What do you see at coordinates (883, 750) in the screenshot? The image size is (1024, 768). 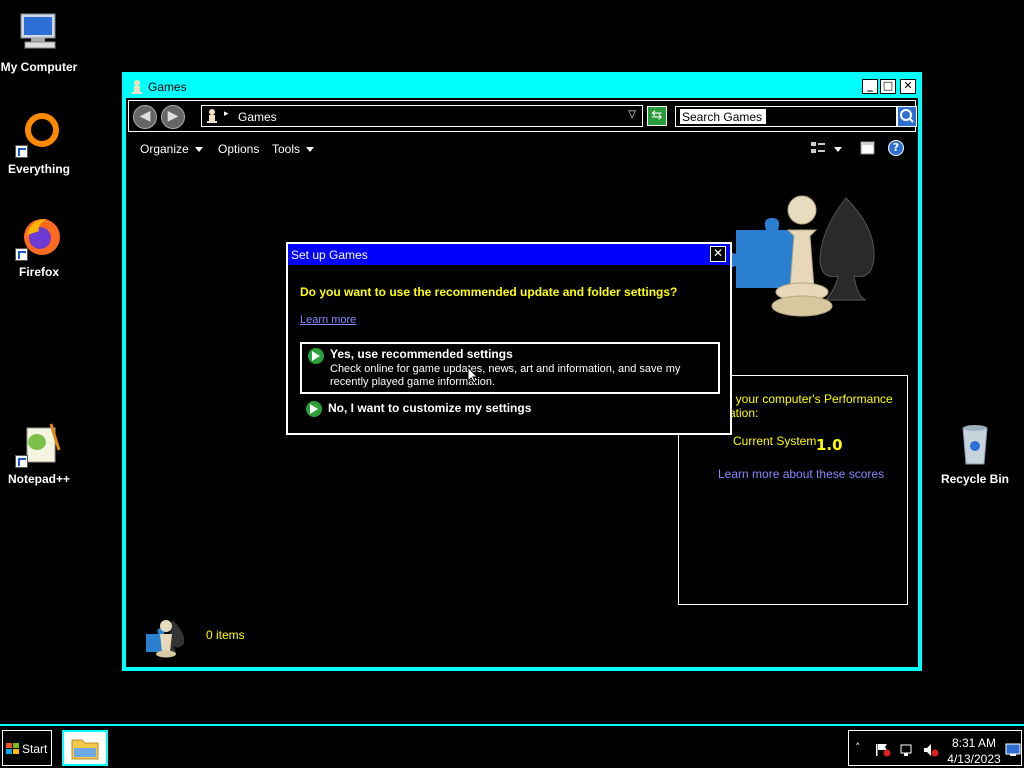 I see `action-center-flag-icon` at bounding box center [883, 750].